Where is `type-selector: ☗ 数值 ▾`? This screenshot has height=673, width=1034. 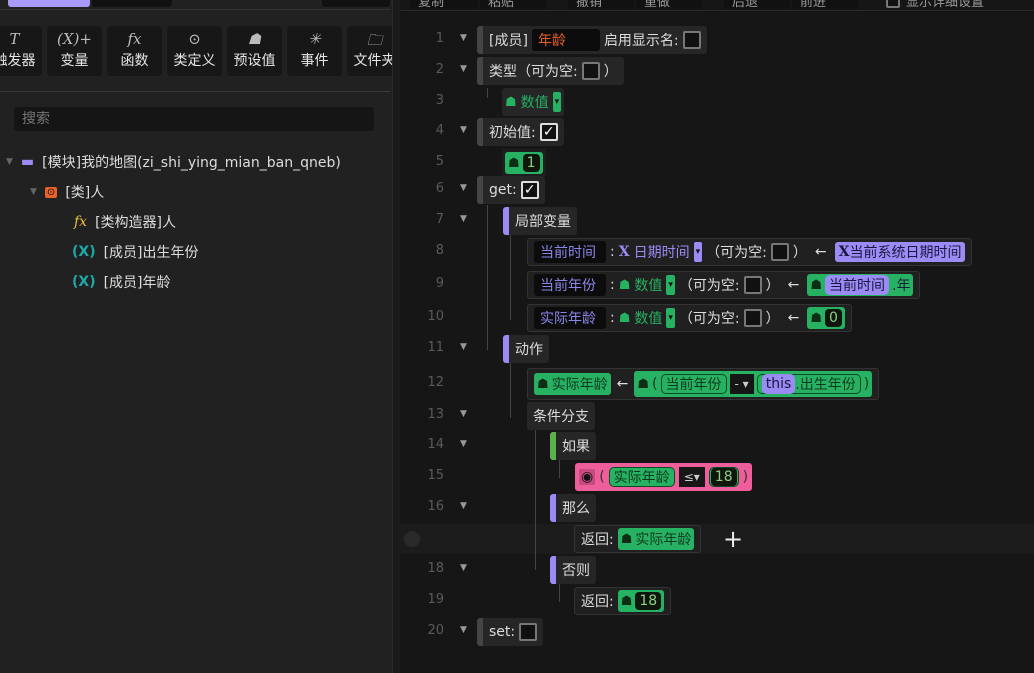 type-selector: ☗ 数值 ▾ is located at coordinates (533, 102).